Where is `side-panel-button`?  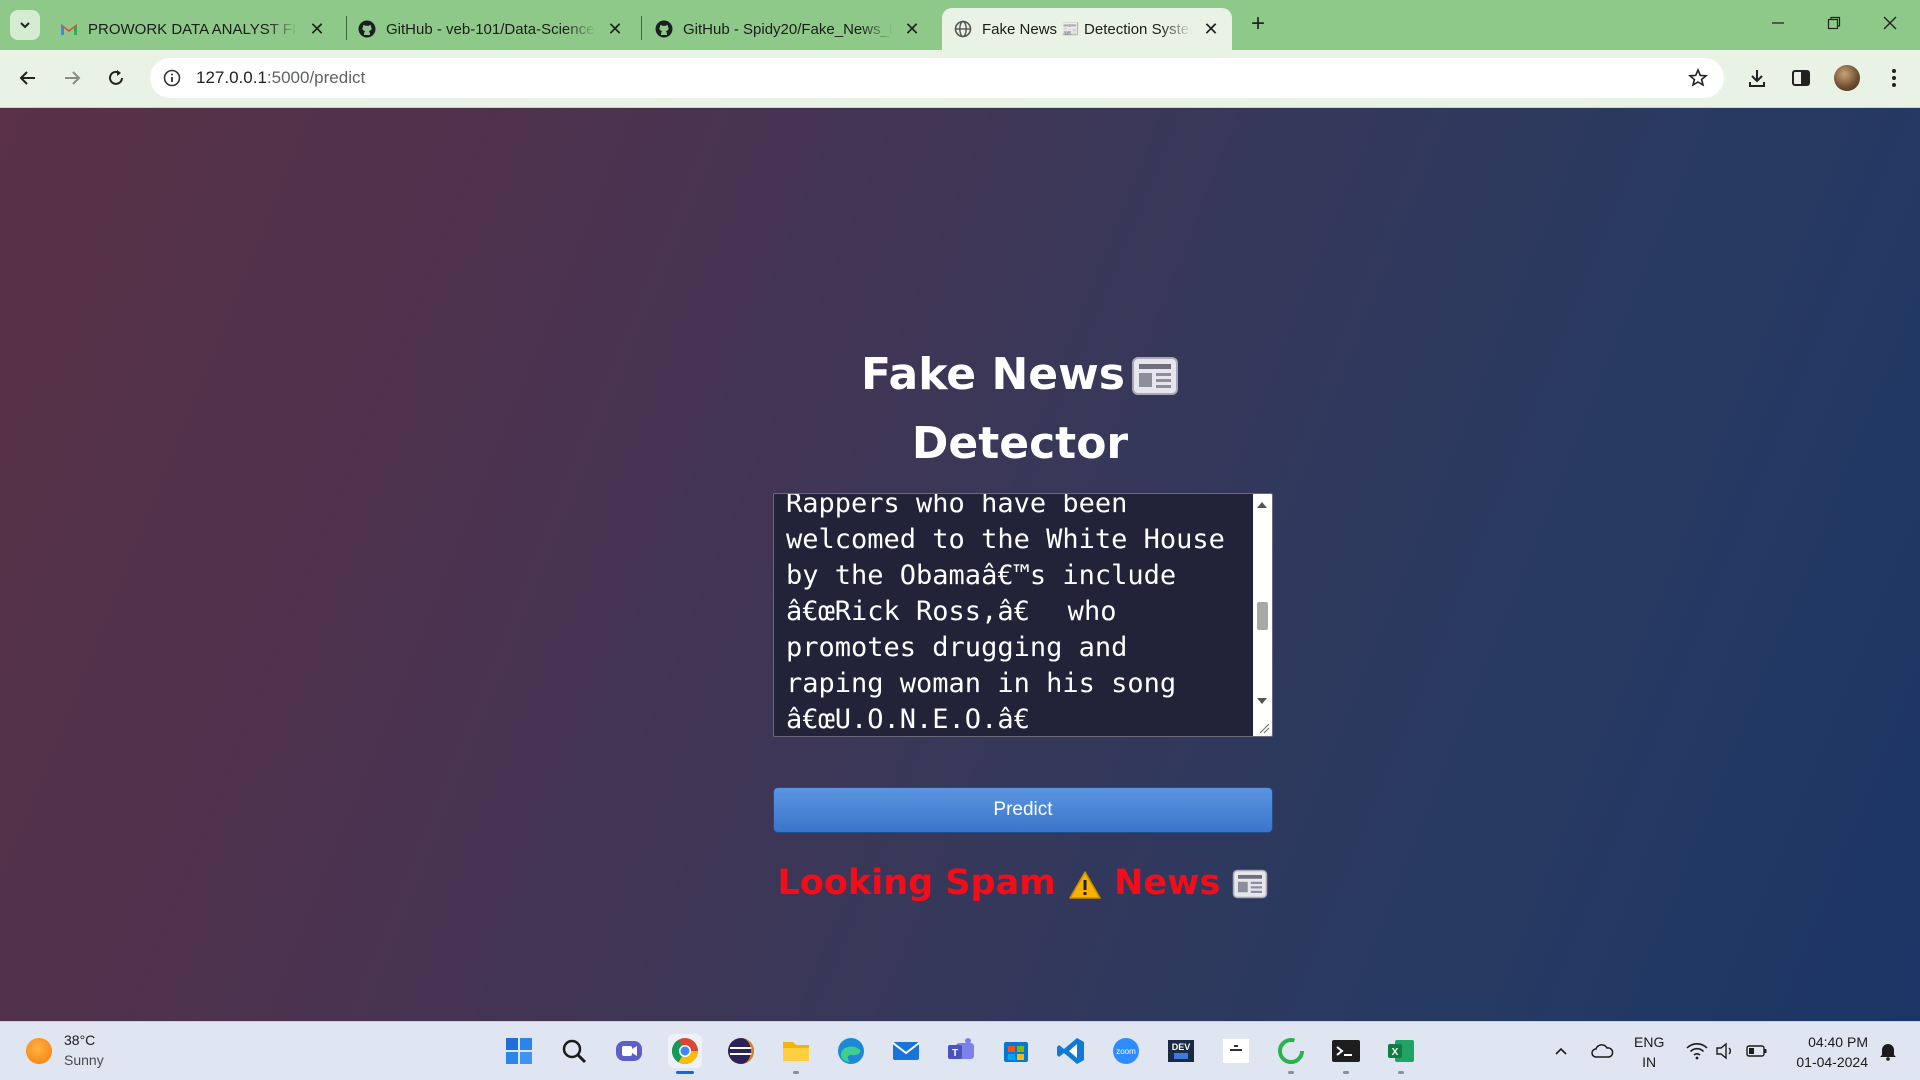
side-panel-button is located at coordinates (1801, 78).